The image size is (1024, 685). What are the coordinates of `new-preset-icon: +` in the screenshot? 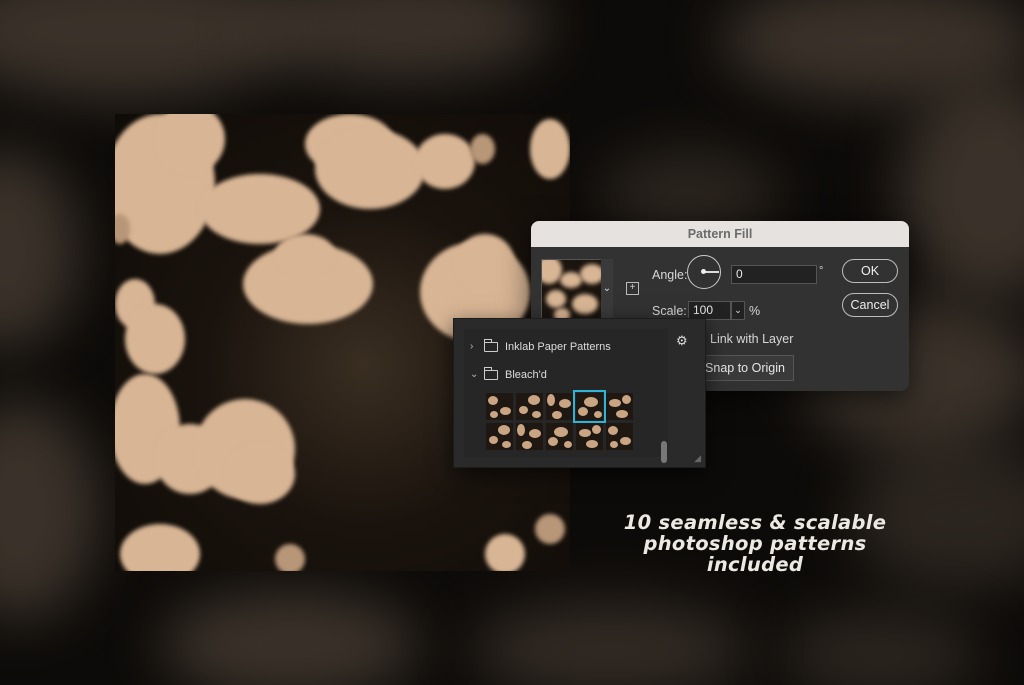 It's located at (632, 288).